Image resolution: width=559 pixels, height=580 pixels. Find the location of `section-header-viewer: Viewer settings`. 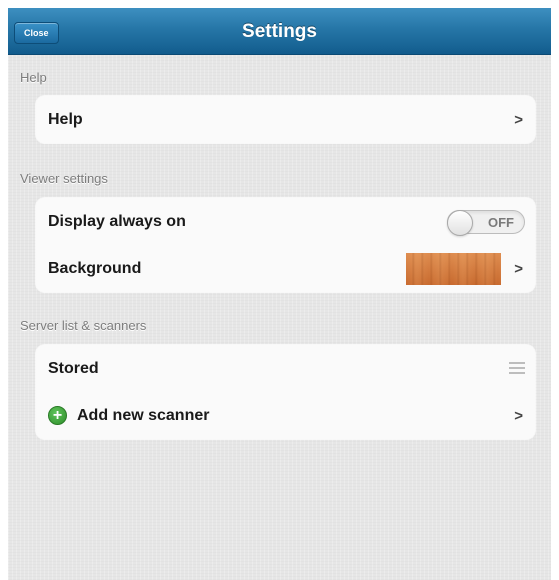

section-header-viewer: Viewer settings is located at coordinates (64, 178).